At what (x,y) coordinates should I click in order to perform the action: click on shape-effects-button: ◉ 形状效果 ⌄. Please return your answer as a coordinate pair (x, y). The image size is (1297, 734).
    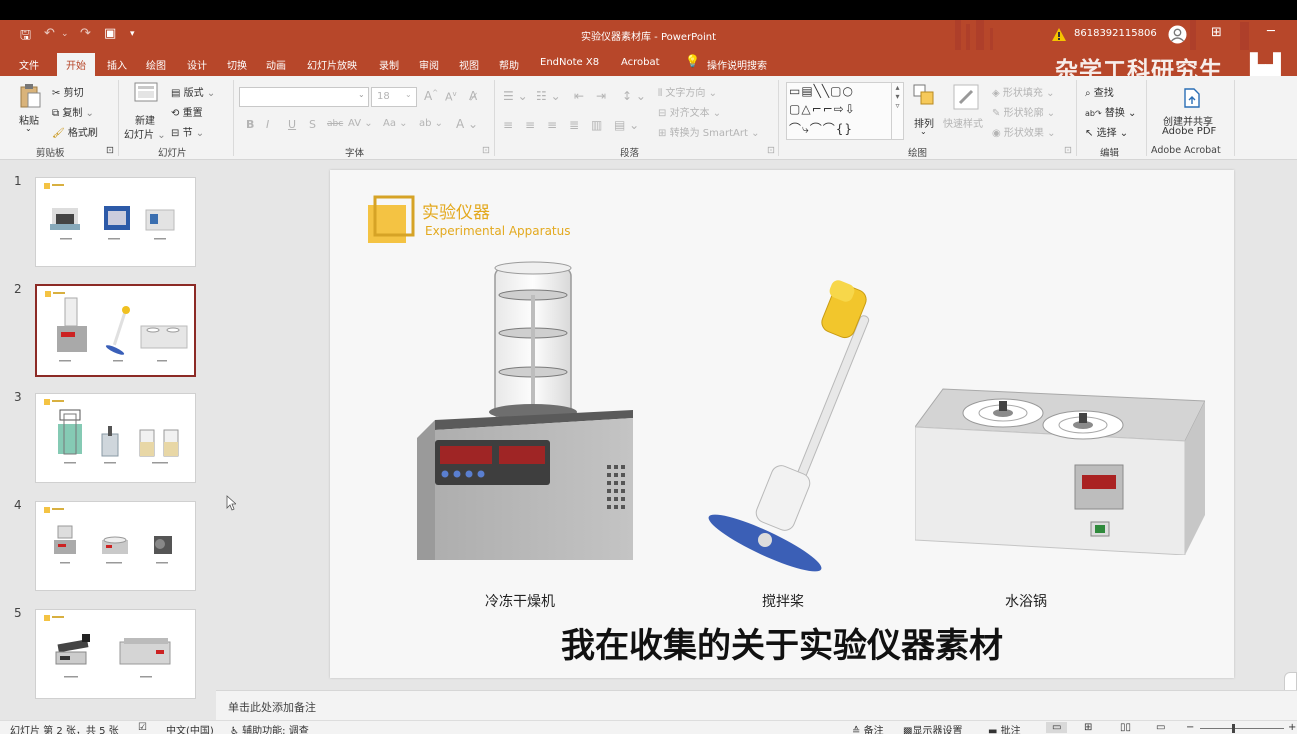
    Looking at the image, I should click on (1023, 131).